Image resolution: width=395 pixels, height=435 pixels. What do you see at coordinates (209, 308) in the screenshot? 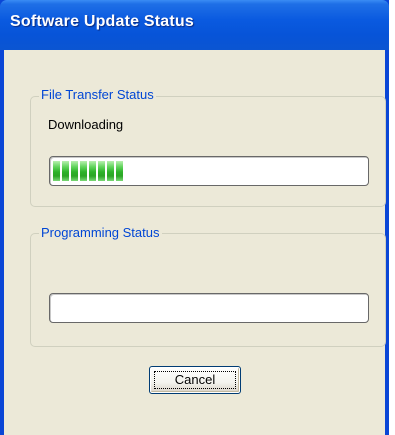
I see `programming-progress-bar` at bounding box center [209, 308].